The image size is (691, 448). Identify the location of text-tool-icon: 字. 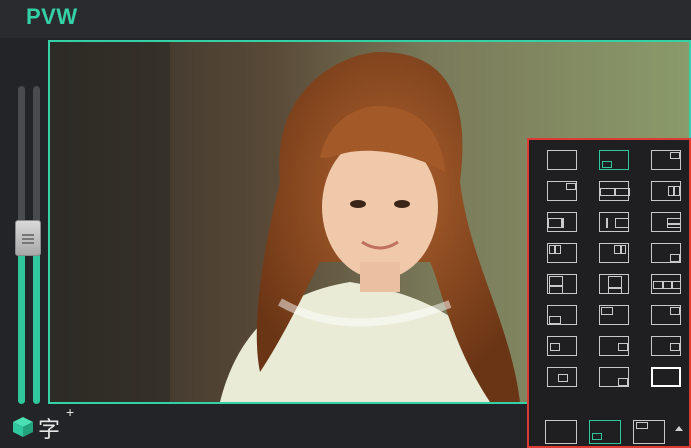
(49, 428).